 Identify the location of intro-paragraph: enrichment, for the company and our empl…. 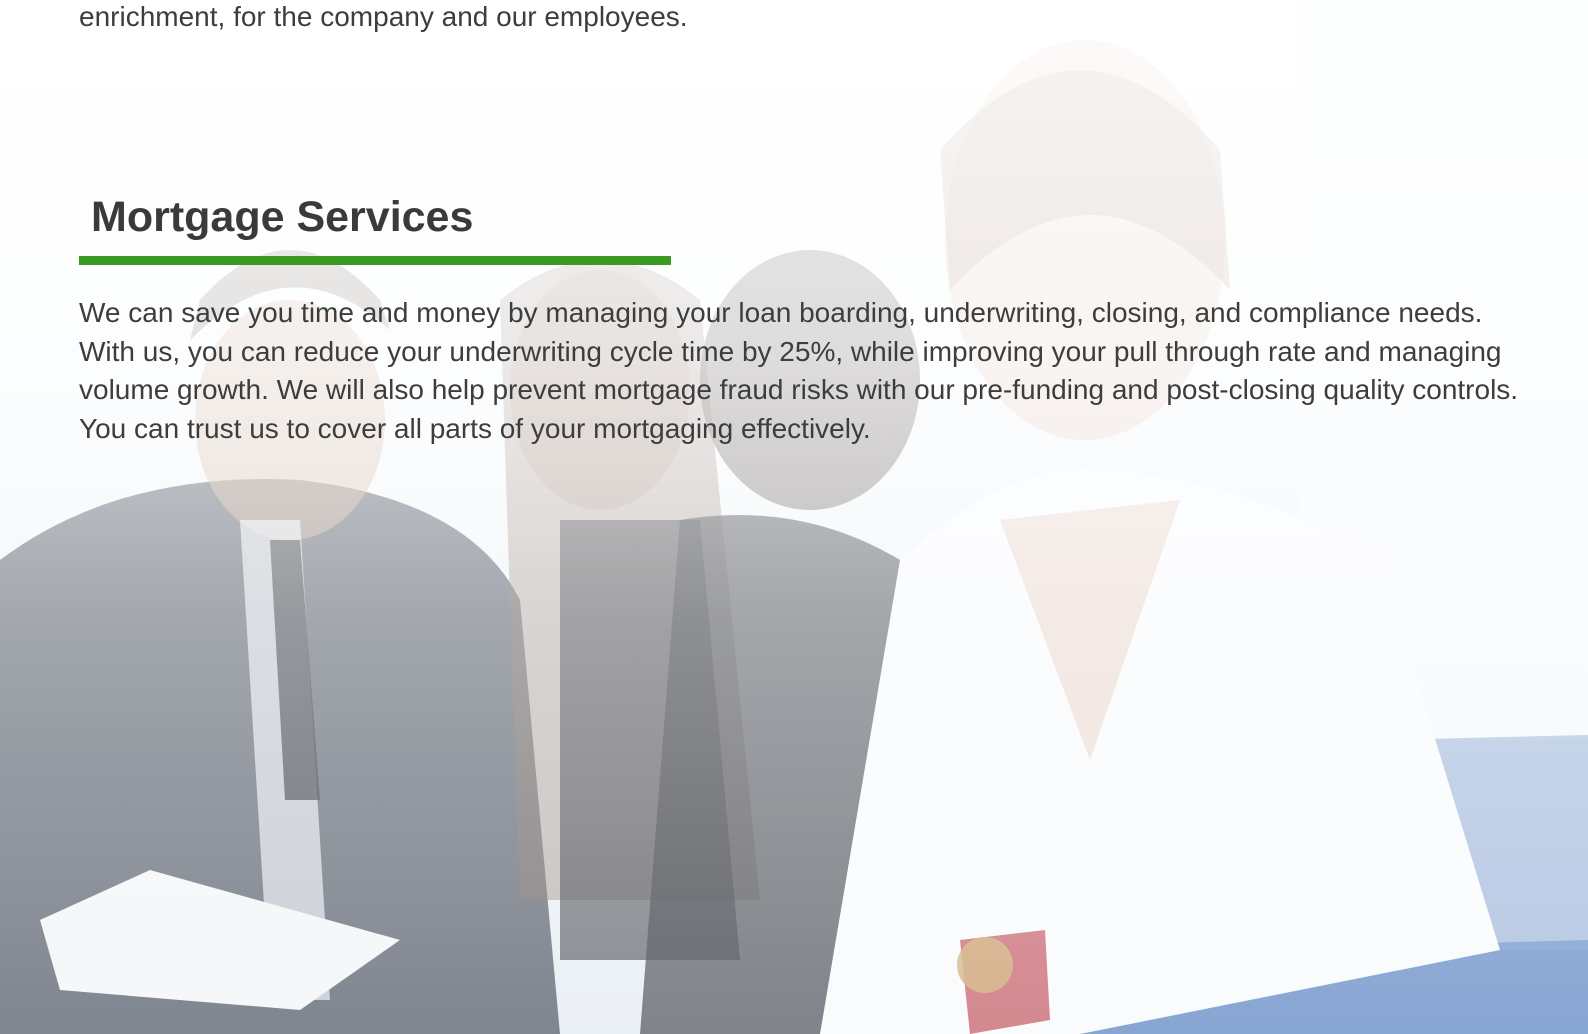
(383, 16).